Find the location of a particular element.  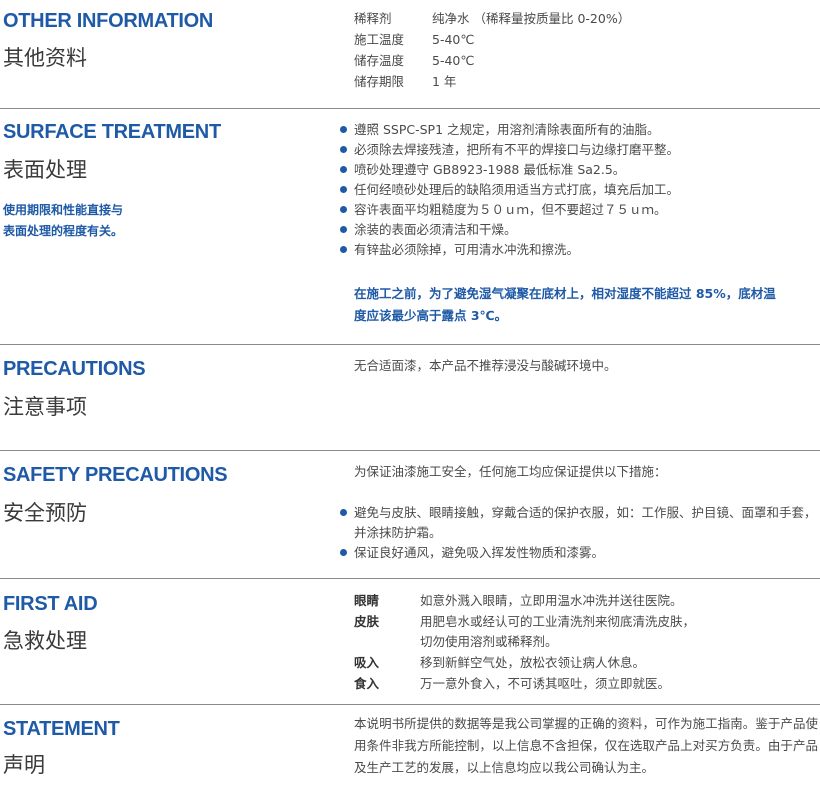

list-item: 必须除去焊接残渣，把所有不平的焊接口与边缘打磨平整。 is located at coordinates (579, 150).